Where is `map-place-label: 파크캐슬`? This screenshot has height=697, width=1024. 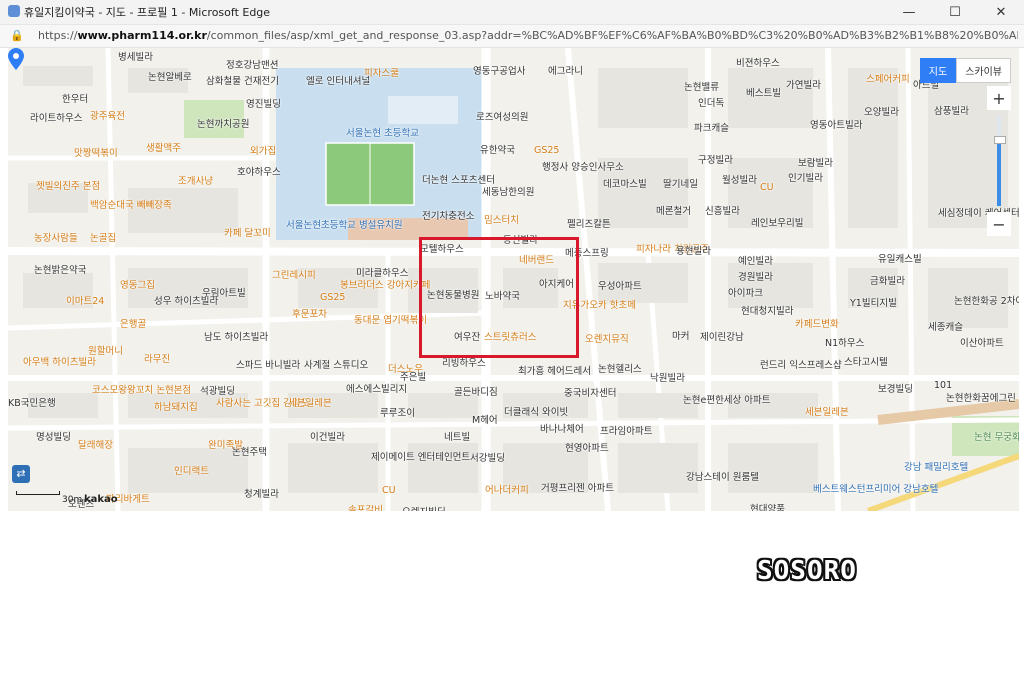 map-place-label: 파크캐슬 is located at coordinates (711, 128).